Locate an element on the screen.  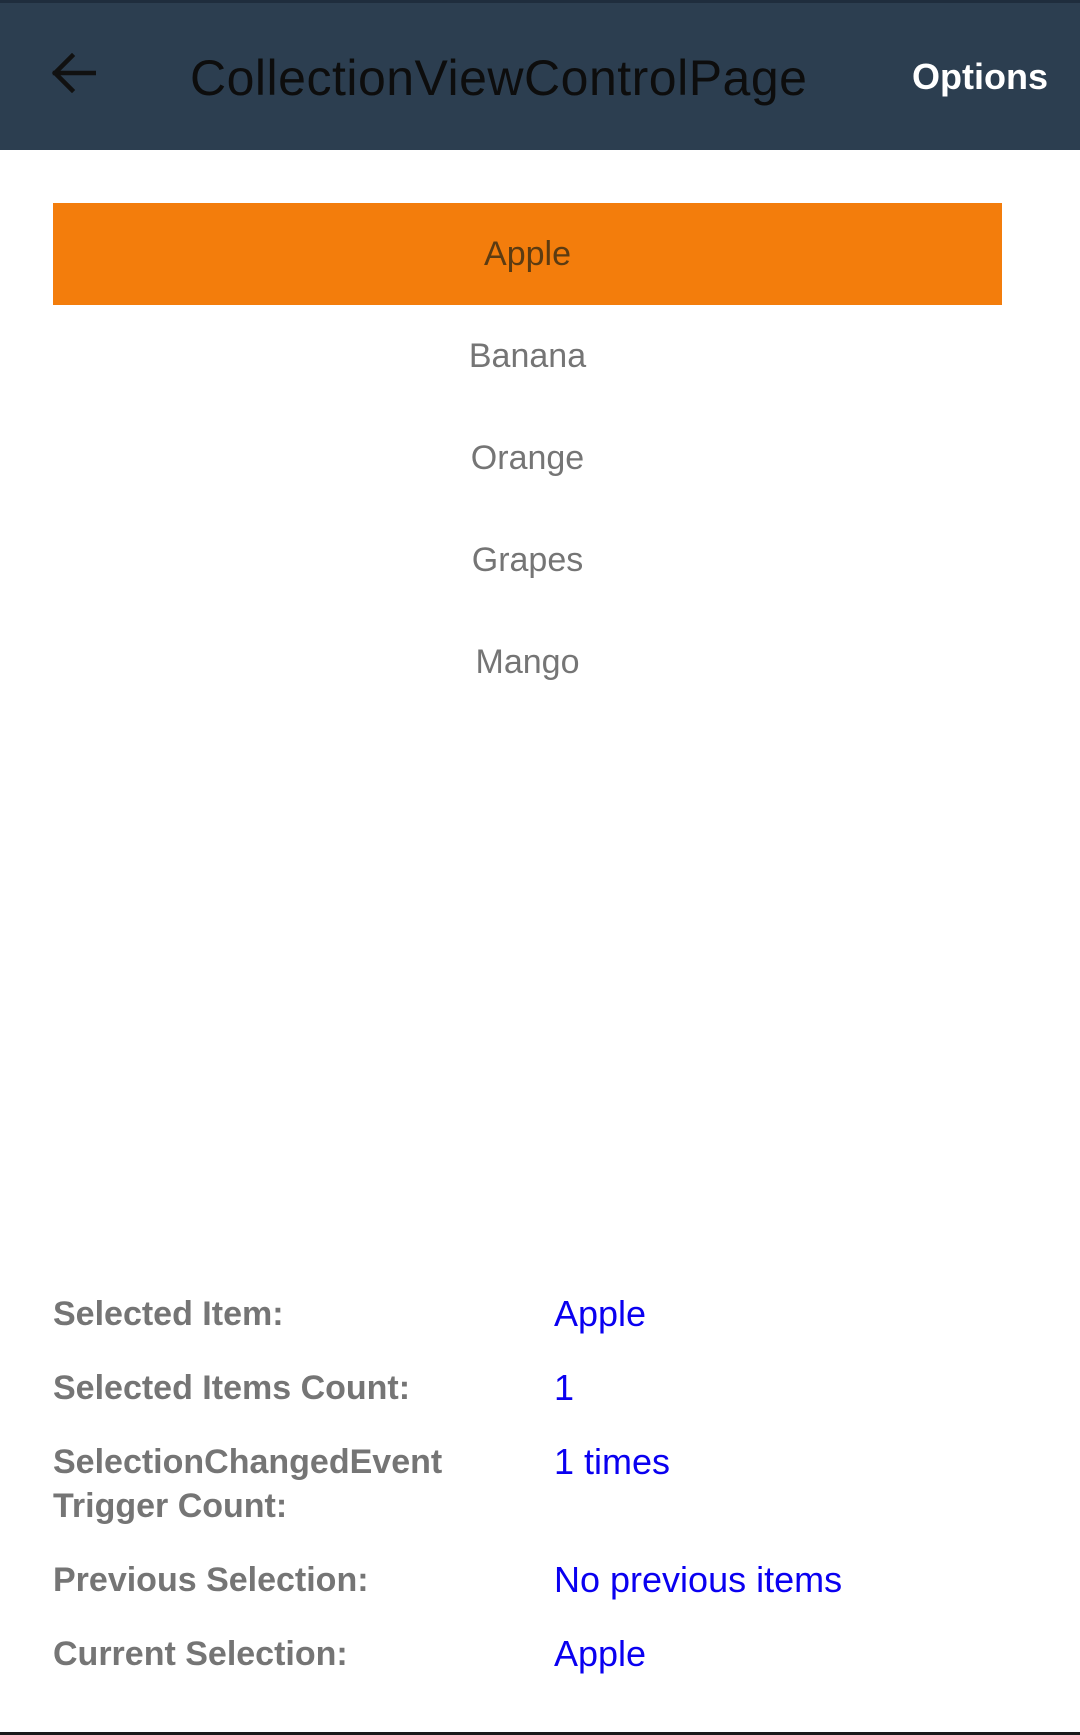
selected-count-value: 1 is located at coordinates (564, 1387).